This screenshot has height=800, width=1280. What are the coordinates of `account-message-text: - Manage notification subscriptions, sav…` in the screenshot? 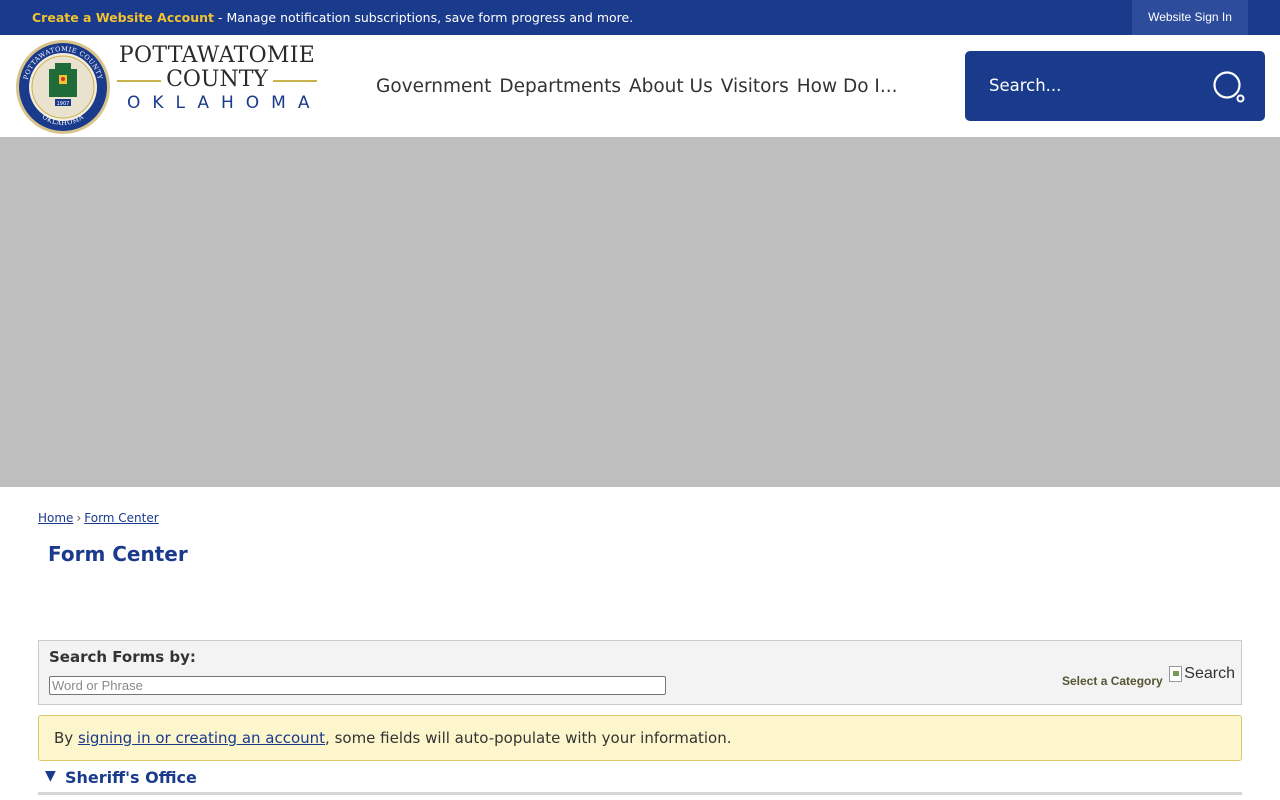 It's located at (424, 17).